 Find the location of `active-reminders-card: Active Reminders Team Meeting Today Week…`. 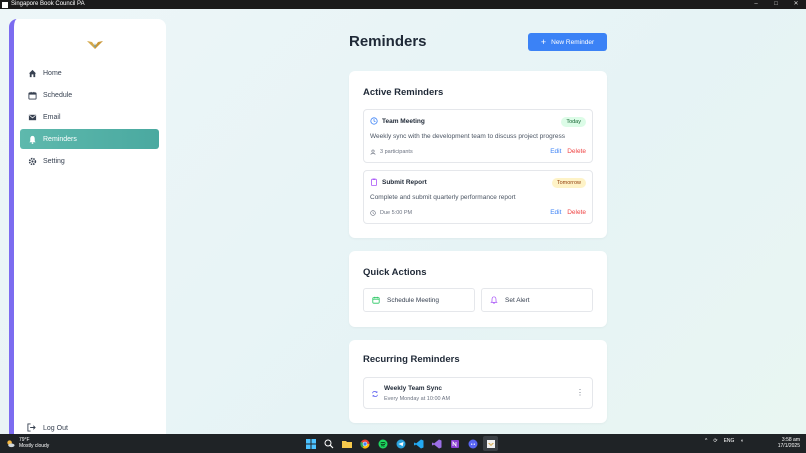

active-reminders-card: Active Reminders Team Meeting Today Week… is located at coordinates (478, 154).